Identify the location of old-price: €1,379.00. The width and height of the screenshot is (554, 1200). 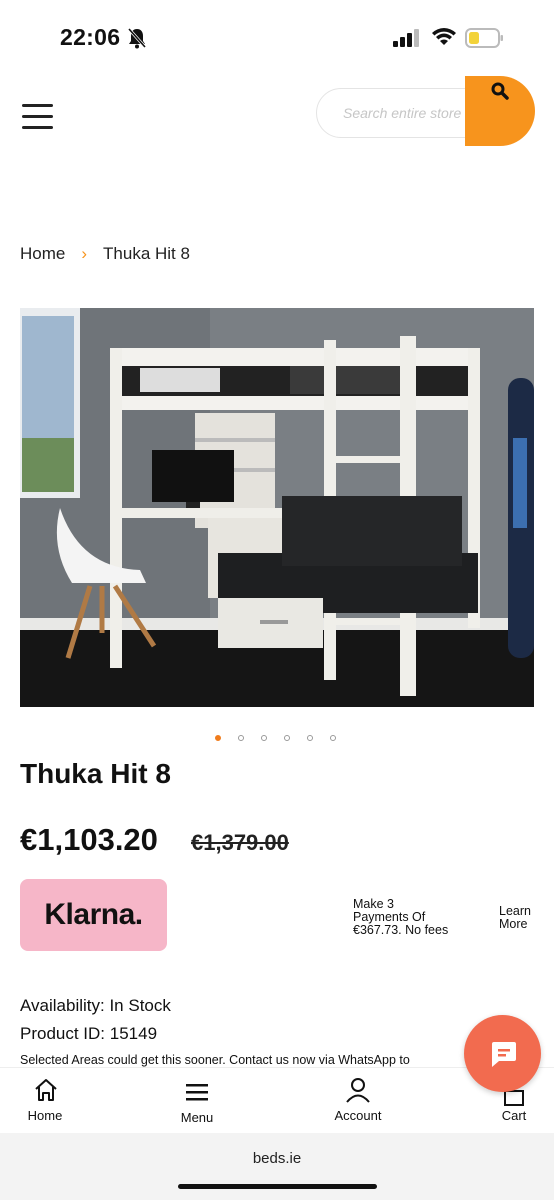
(240, 842).